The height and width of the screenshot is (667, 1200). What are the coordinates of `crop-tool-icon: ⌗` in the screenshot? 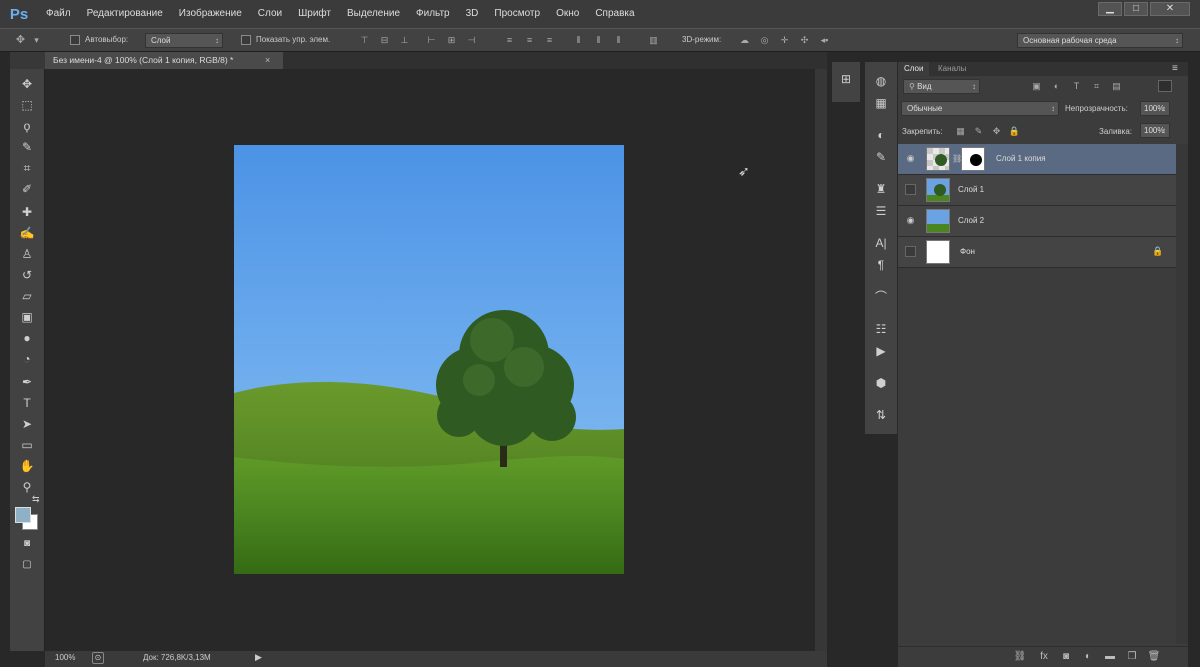 It's located at (27, 168).